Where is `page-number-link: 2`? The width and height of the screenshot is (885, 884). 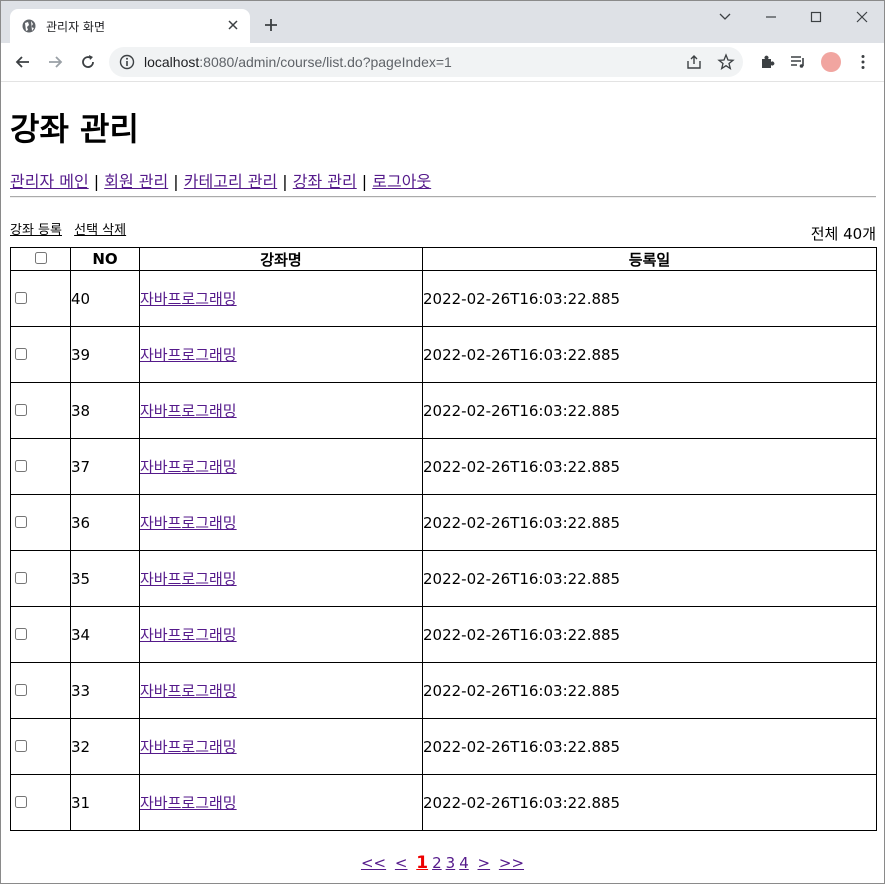 page-number-link: 2 is located at coordinates (437, 863).